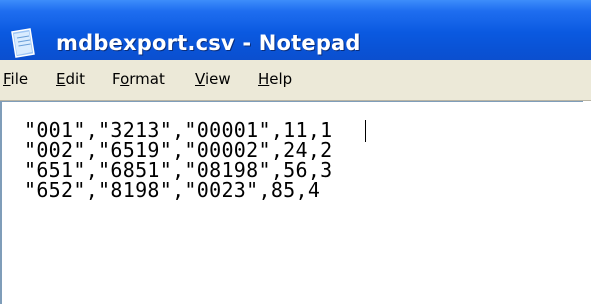 This screenshot has height=304, width=591. Describe the element at coordinates (70, 79) in the screenshot. I see `menu-edit: Edit` at that location.